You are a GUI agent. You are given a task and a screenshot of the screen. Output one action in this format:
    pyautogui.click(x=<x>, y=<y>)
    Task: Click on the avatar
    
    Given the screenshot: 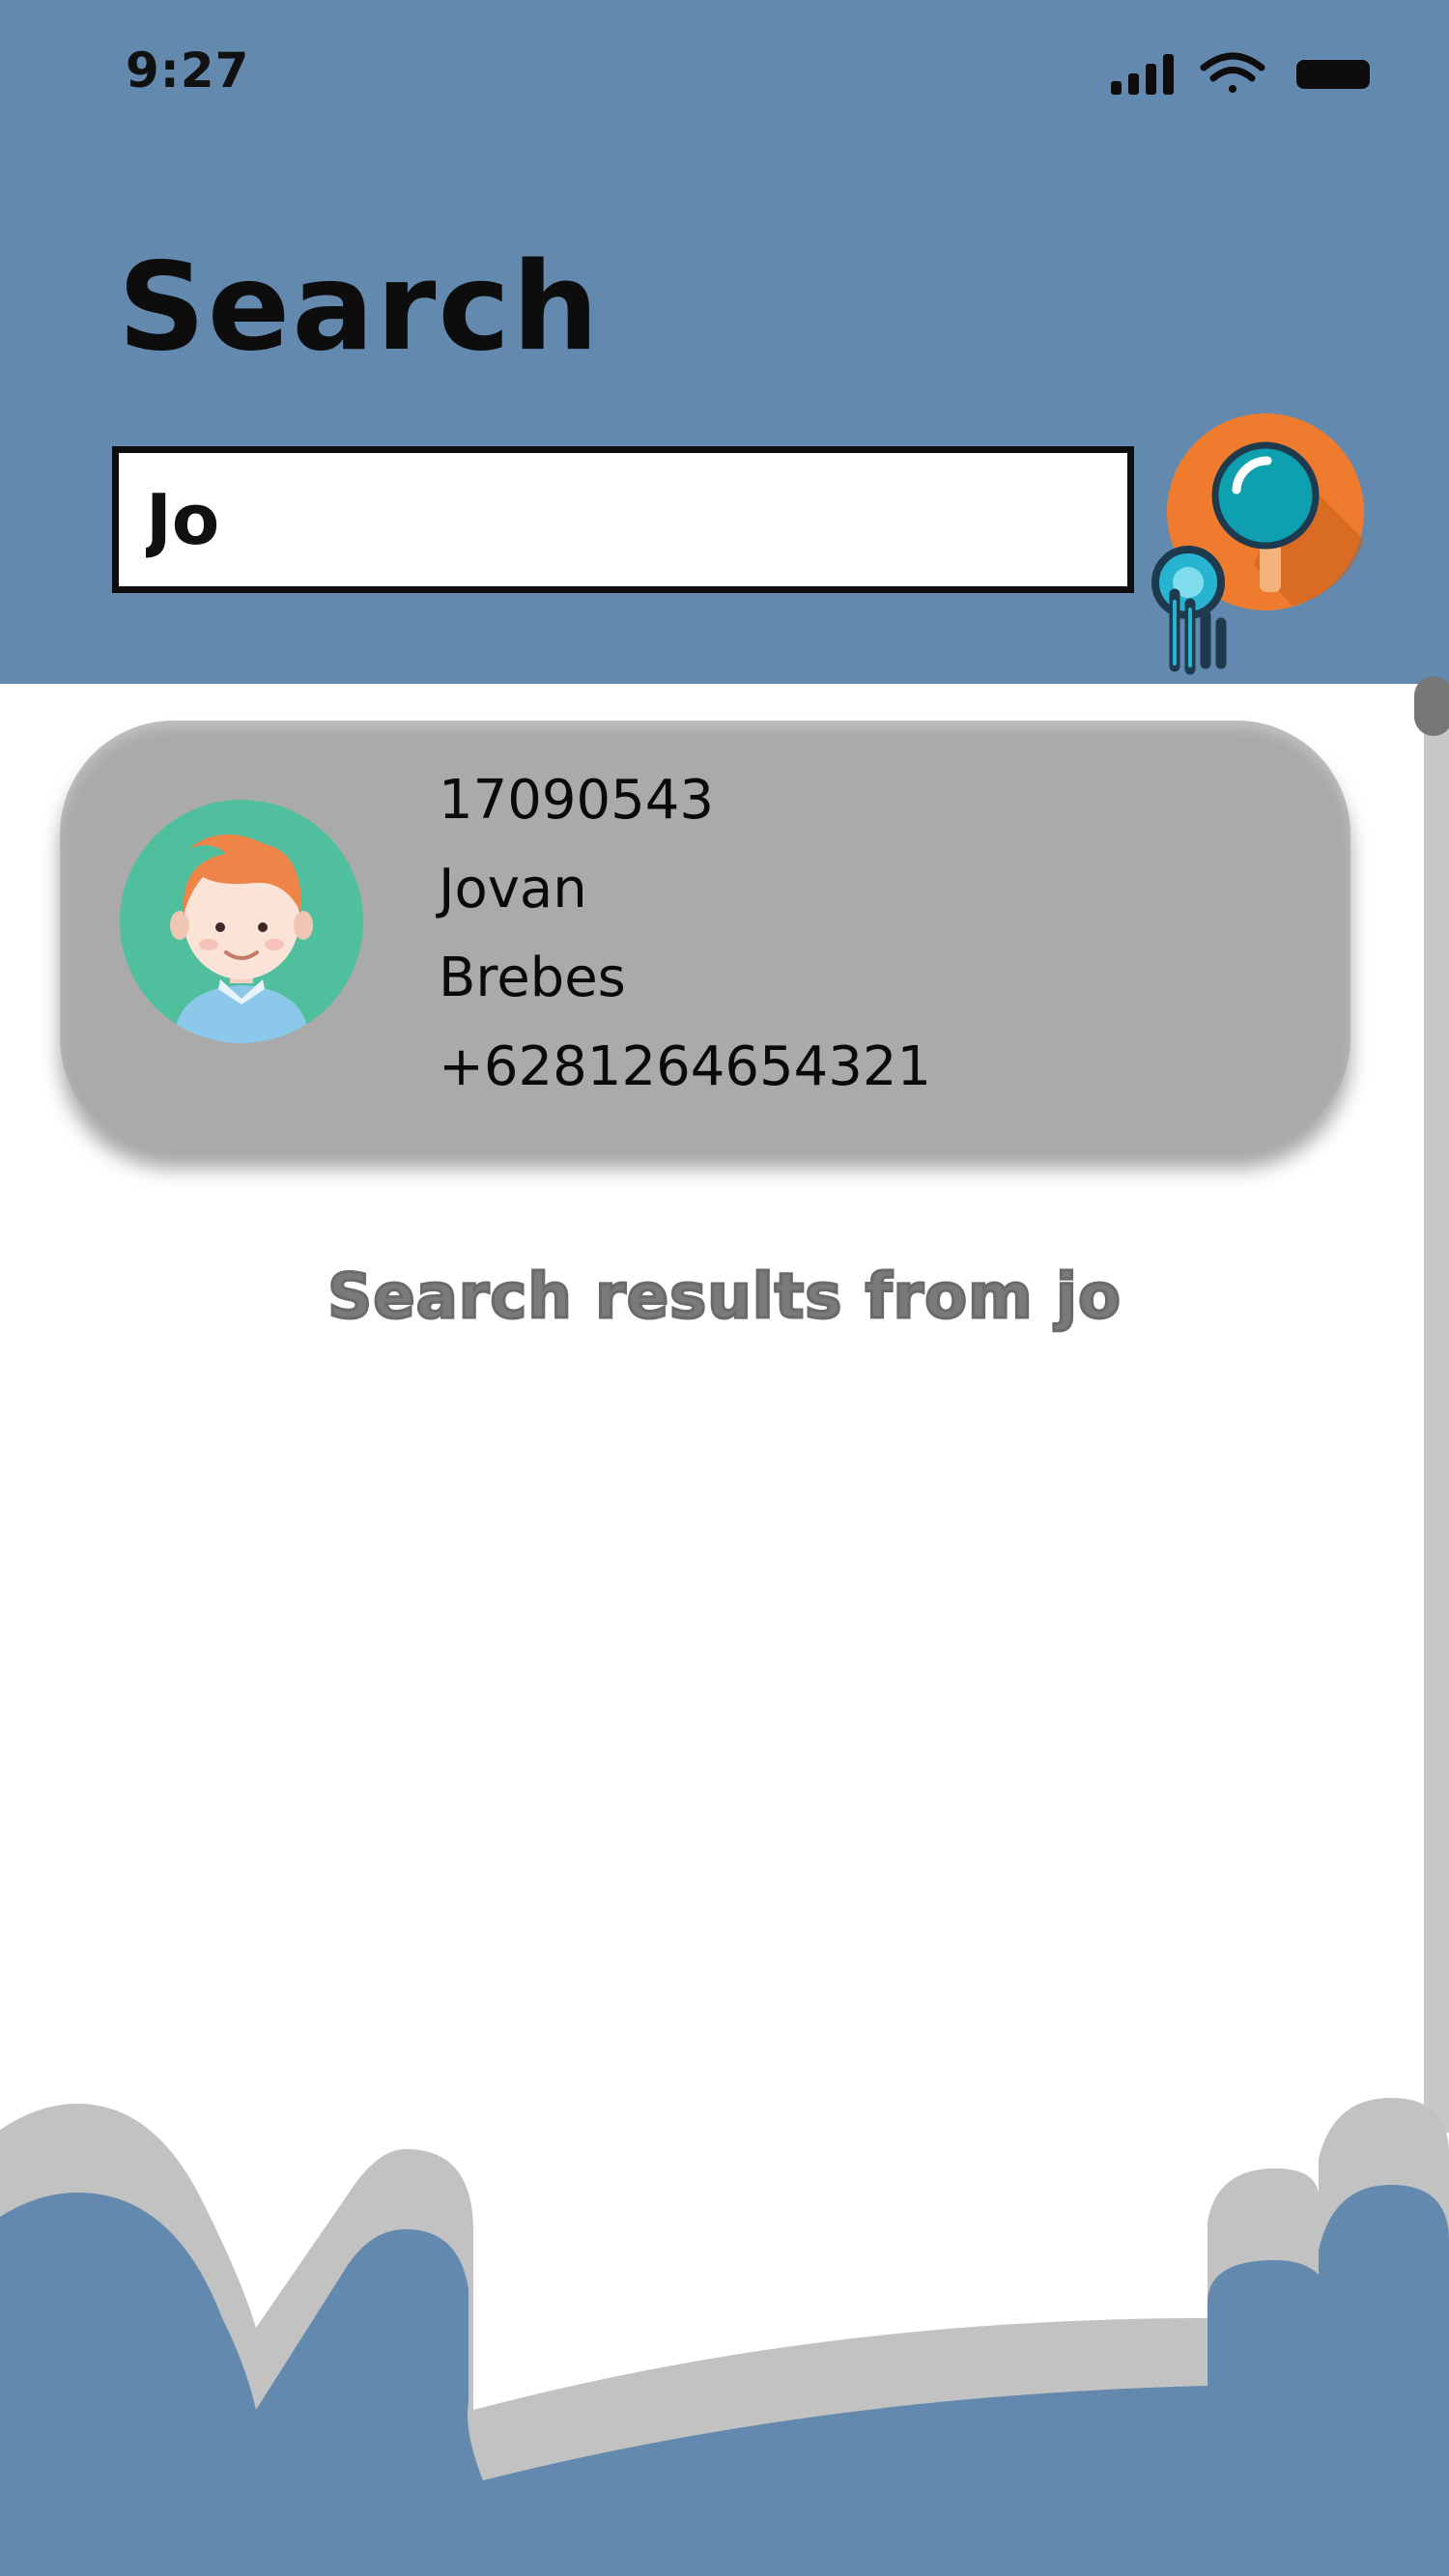 What is the action you would take?
    pyautogui.click(x=241, y=921)
    